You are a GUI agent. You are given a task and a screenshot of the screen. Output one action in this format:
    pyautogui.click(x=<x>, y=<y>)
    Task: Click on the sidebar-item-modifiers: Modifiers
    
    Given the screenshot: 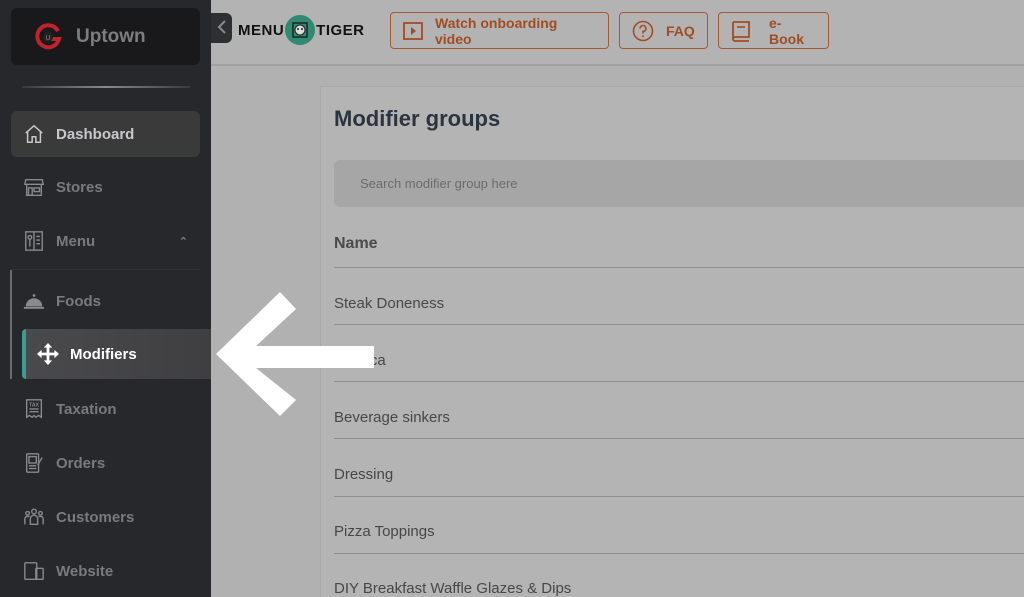 What is the action you would take?
    pyautogui.click(x=116, y=354)
    